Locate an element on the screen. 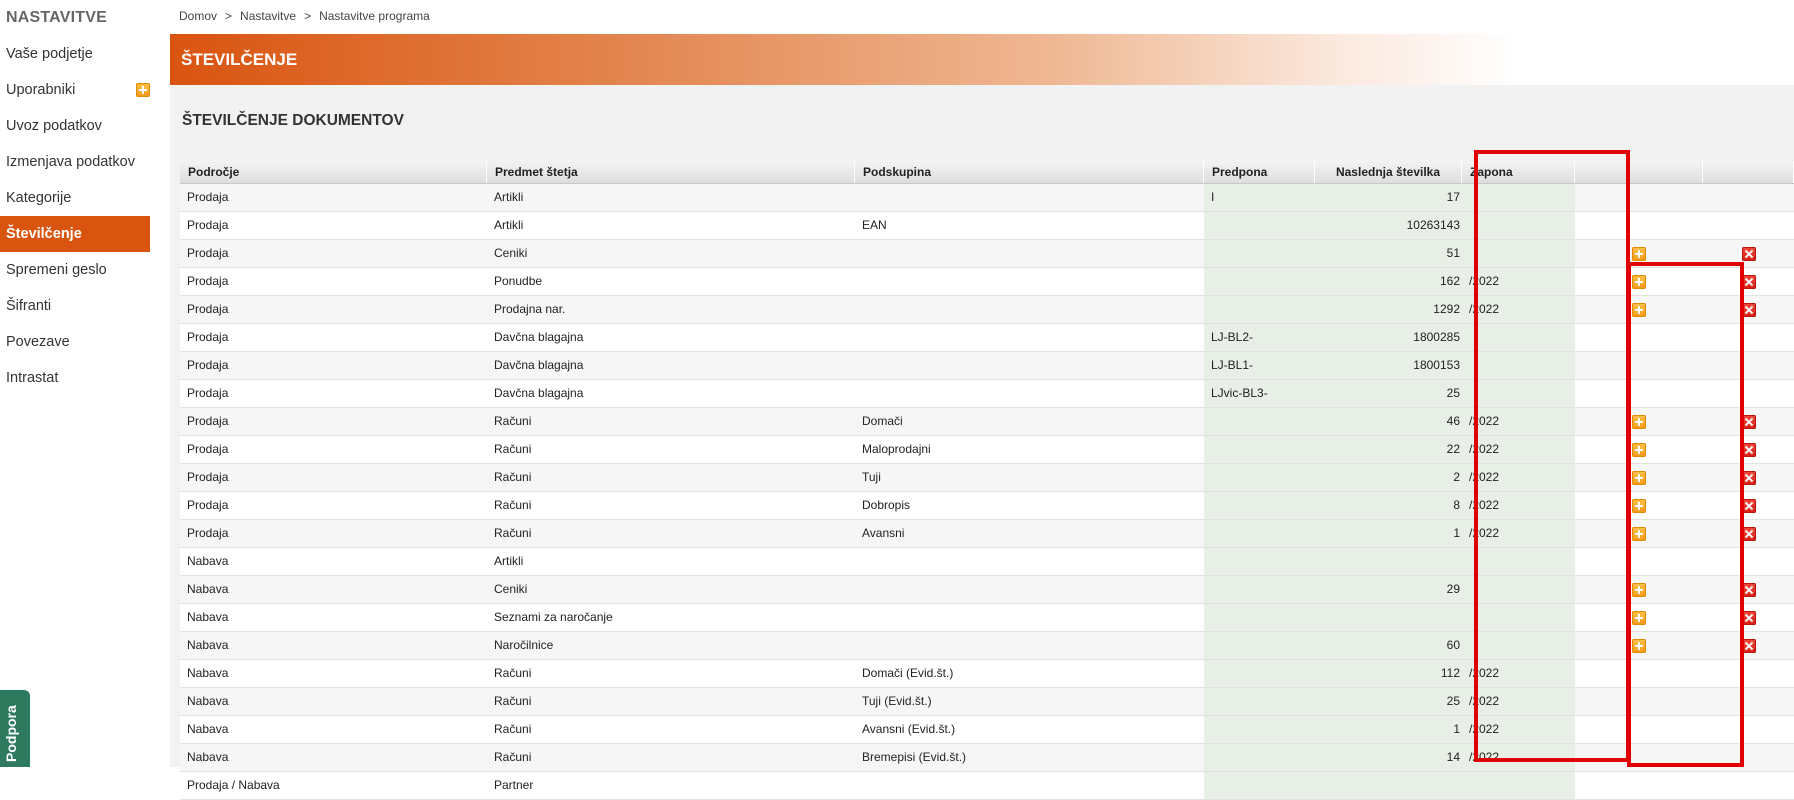  prefix-cell: LJvic-BL3- is located at coordinates (1259, 393).